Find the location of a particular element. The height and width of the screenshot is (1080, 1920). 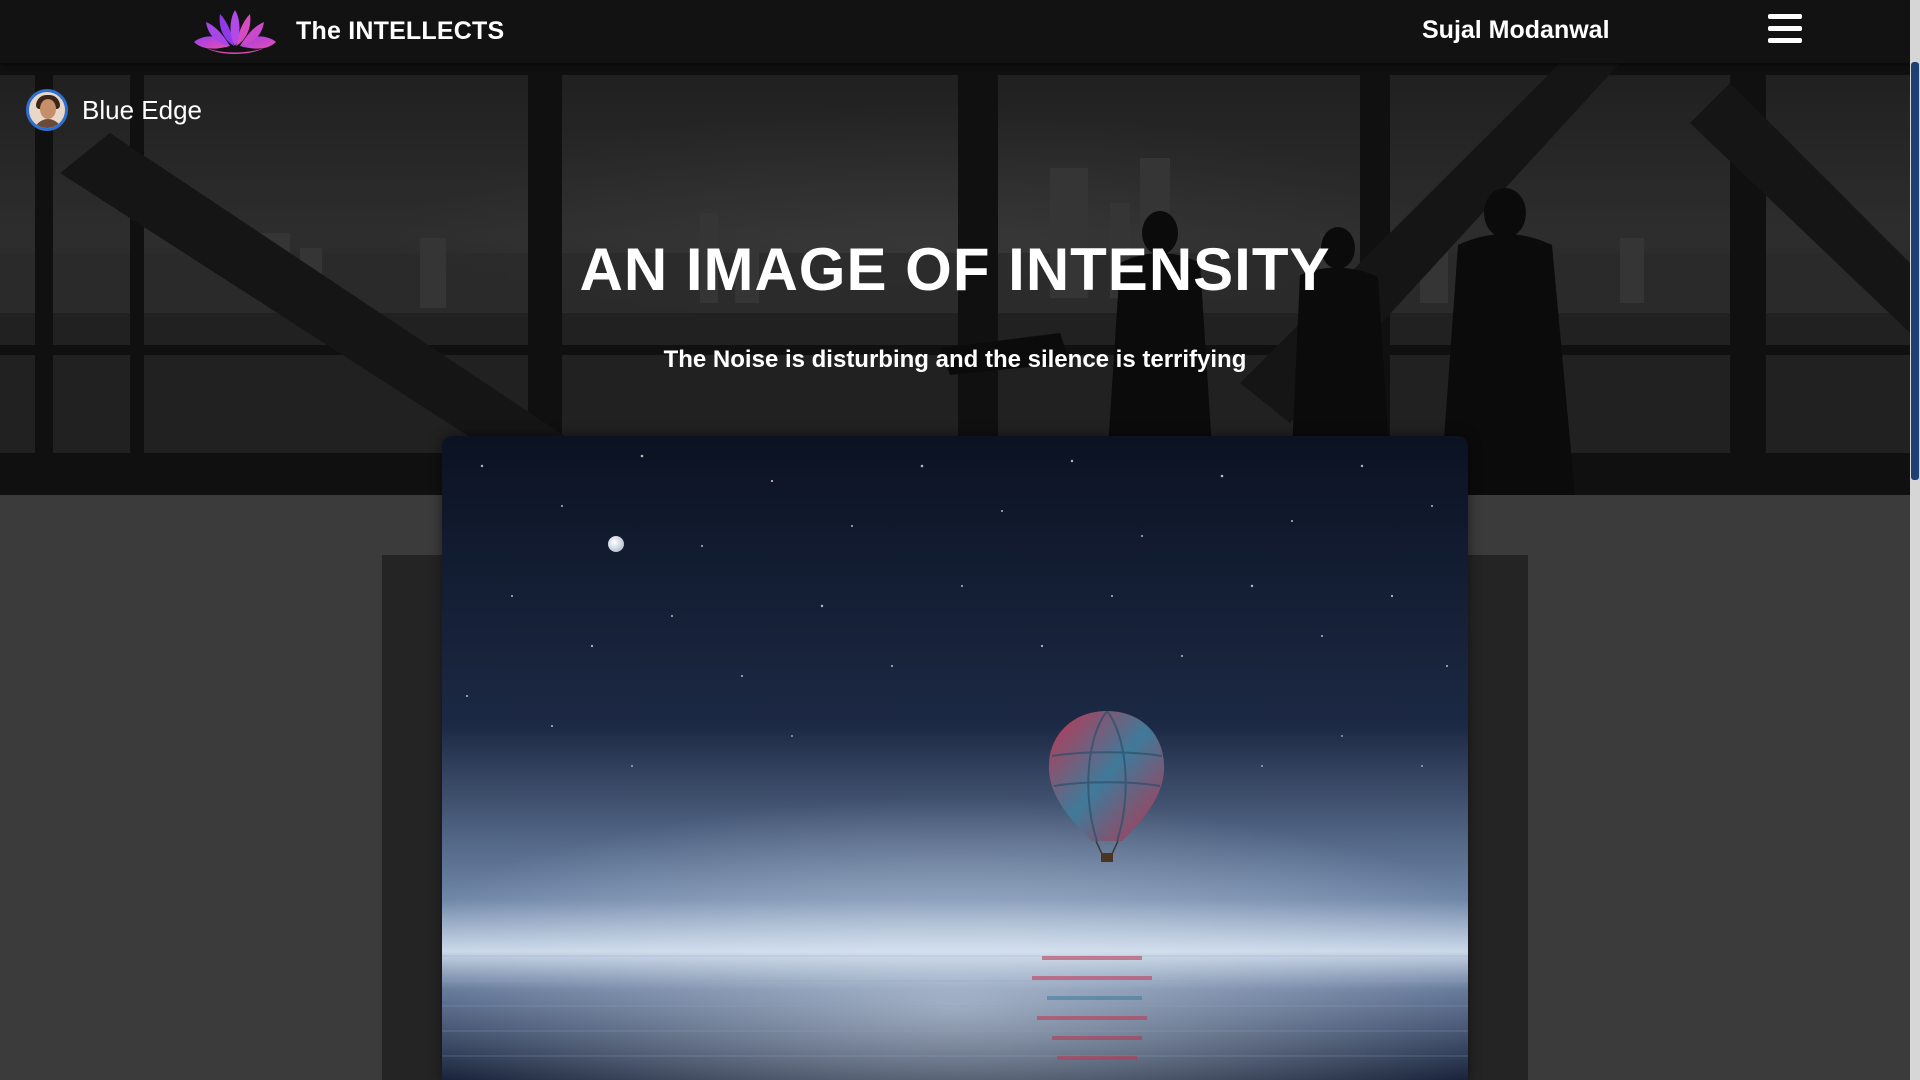

page-scrollbar is located at coordinates (1915, 540).